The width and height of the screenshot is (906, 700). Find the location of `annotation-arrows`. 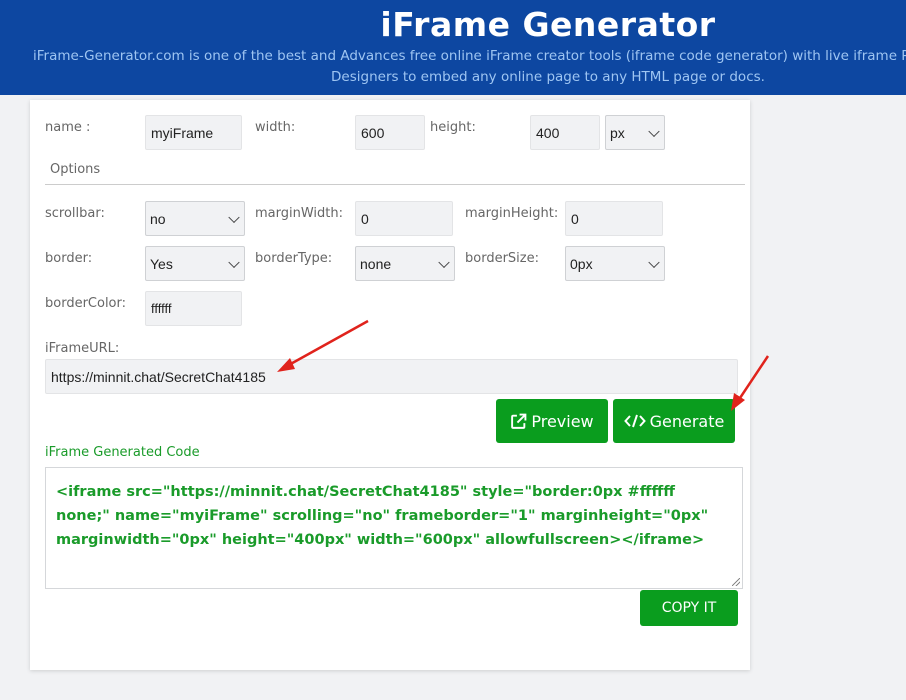

annotation-arrows is located at coordinates (523, 365).